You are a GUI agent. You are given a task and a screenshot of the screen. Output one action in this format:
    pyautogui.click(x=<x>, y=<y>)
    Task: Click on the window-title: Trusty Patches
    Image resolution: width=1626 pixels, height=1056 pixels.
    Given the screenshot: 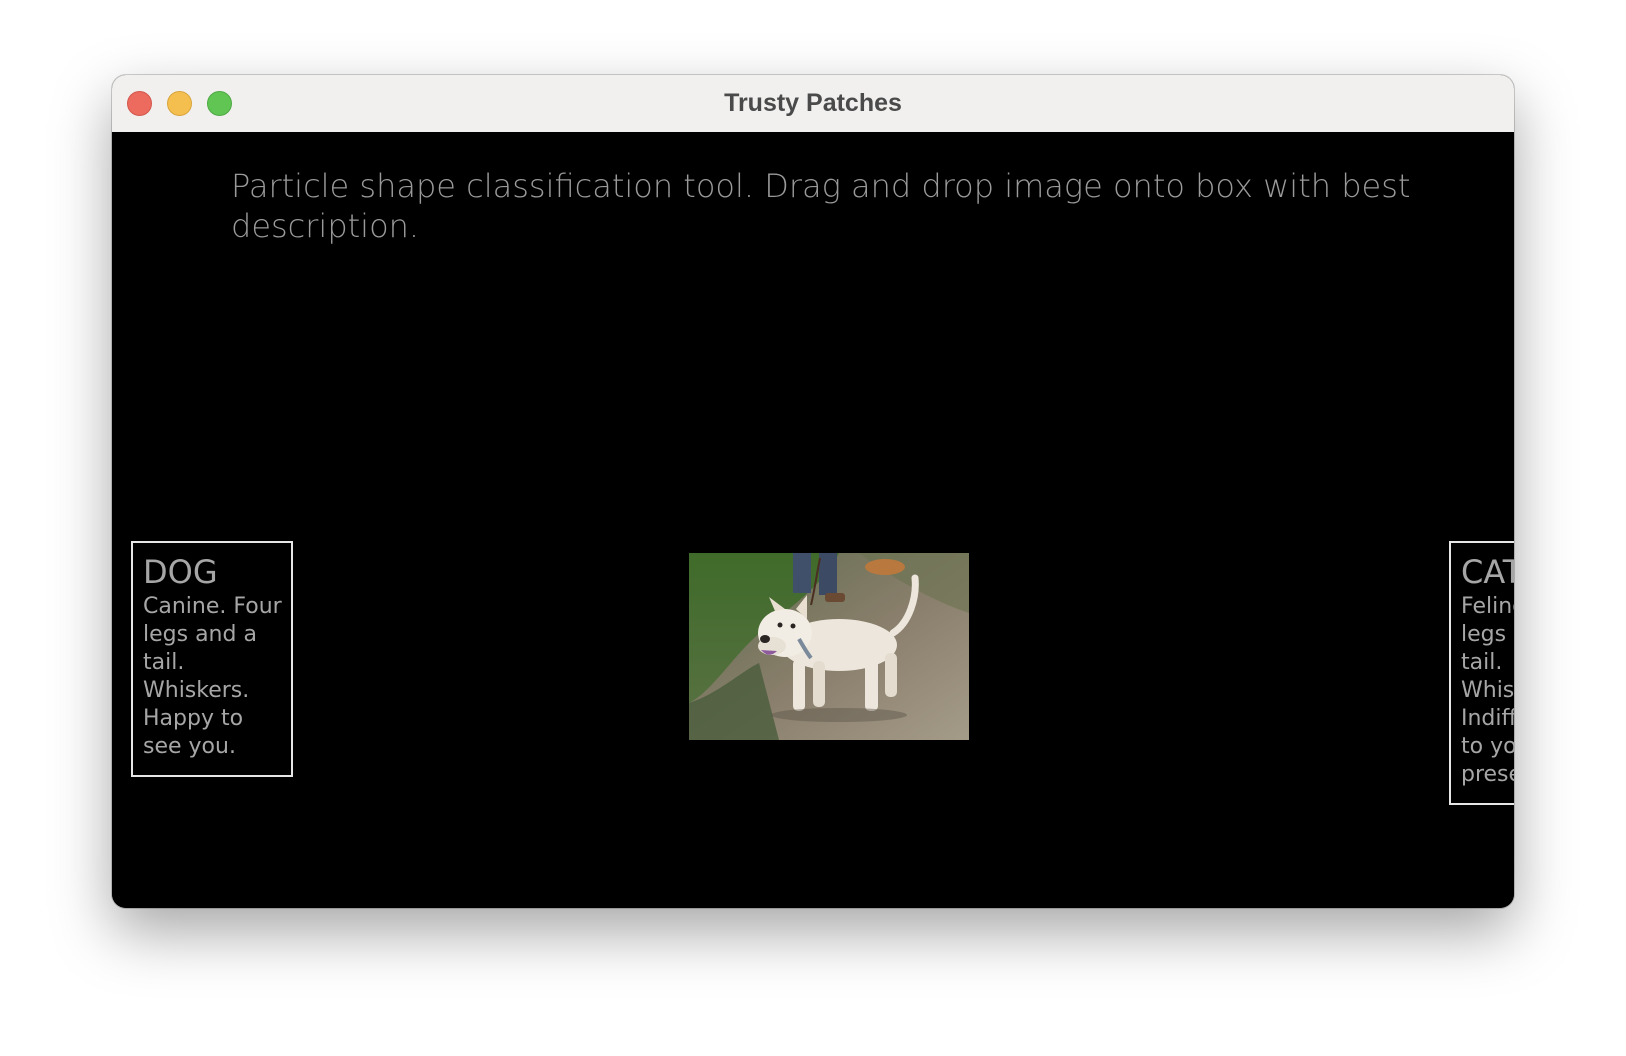 What is the action you would take?
    pyautogui.click(x=813, y=103)
    